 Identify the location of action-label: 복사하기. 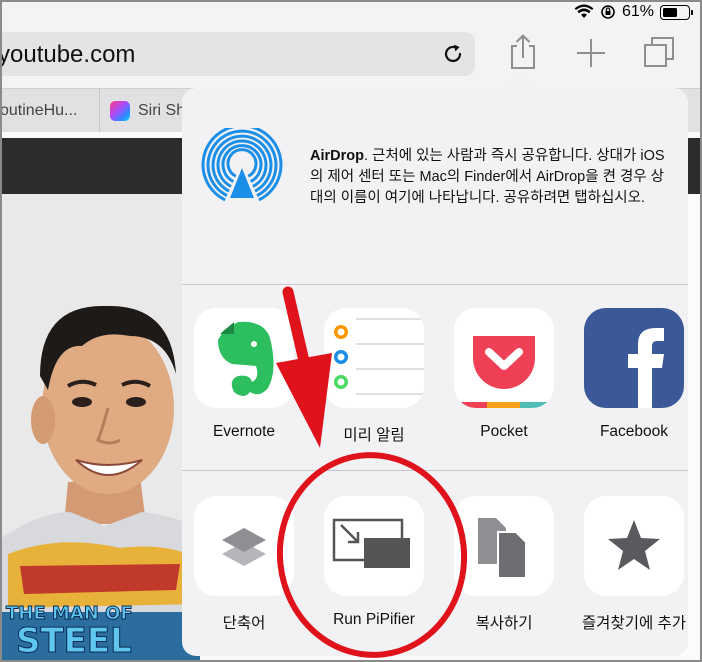
(504, 623).